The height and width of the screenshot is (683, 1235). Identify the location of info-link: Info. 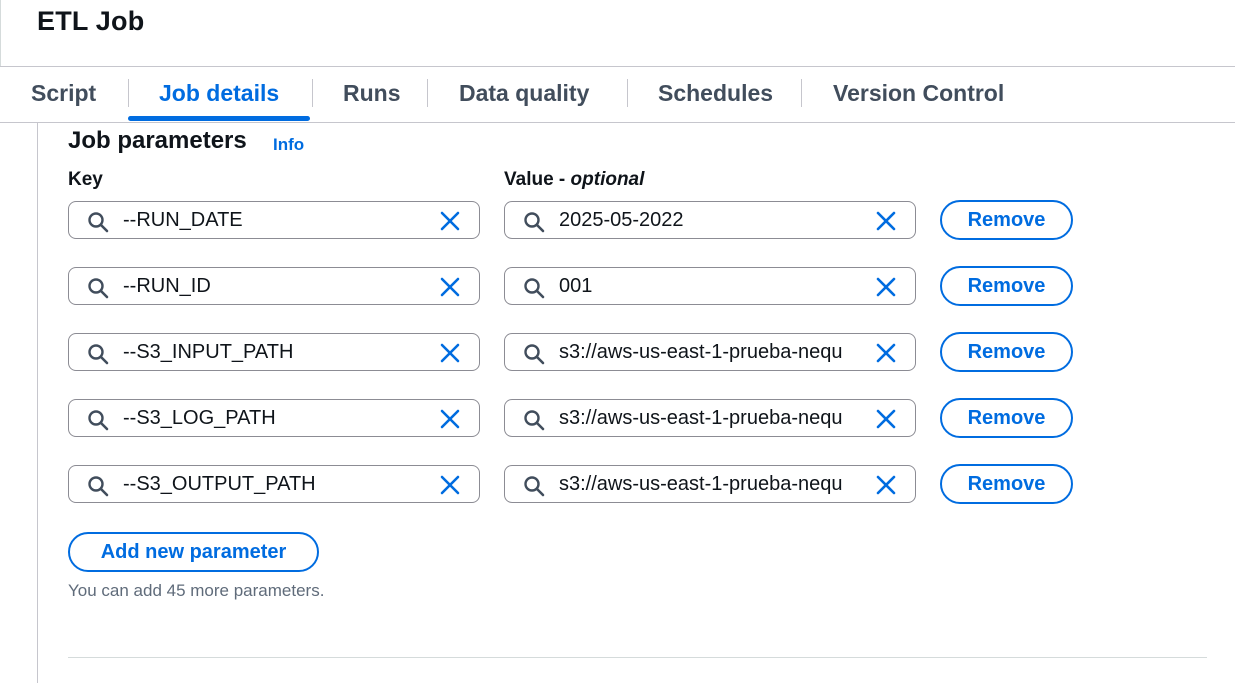
(288, 145).